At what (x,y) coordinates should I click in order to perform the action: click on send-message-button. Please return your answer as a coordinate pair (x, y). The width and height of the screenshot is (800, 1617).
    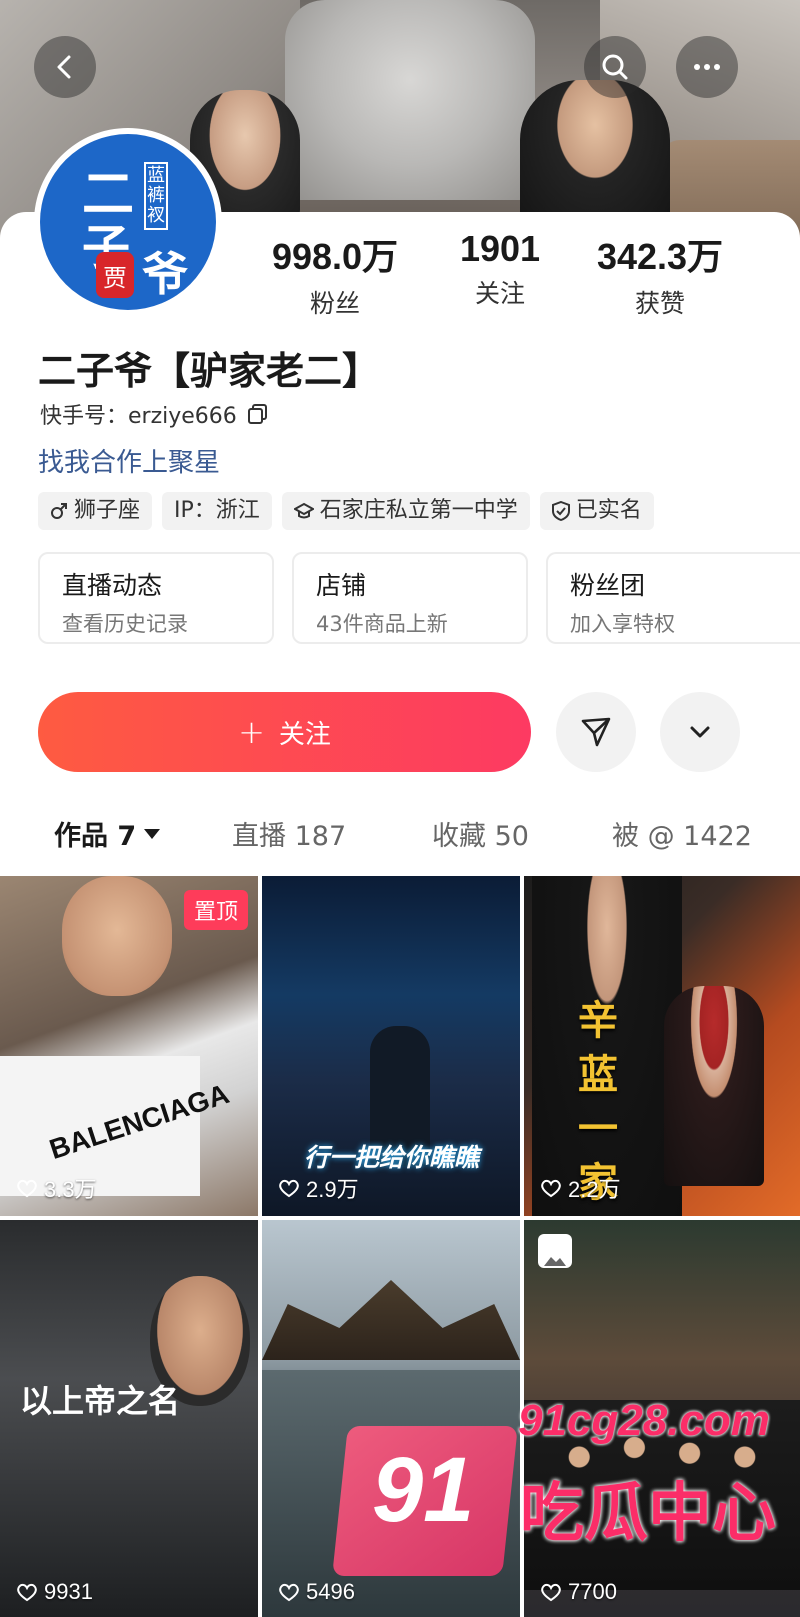
    Looking at the image, I should click on (596, 732).